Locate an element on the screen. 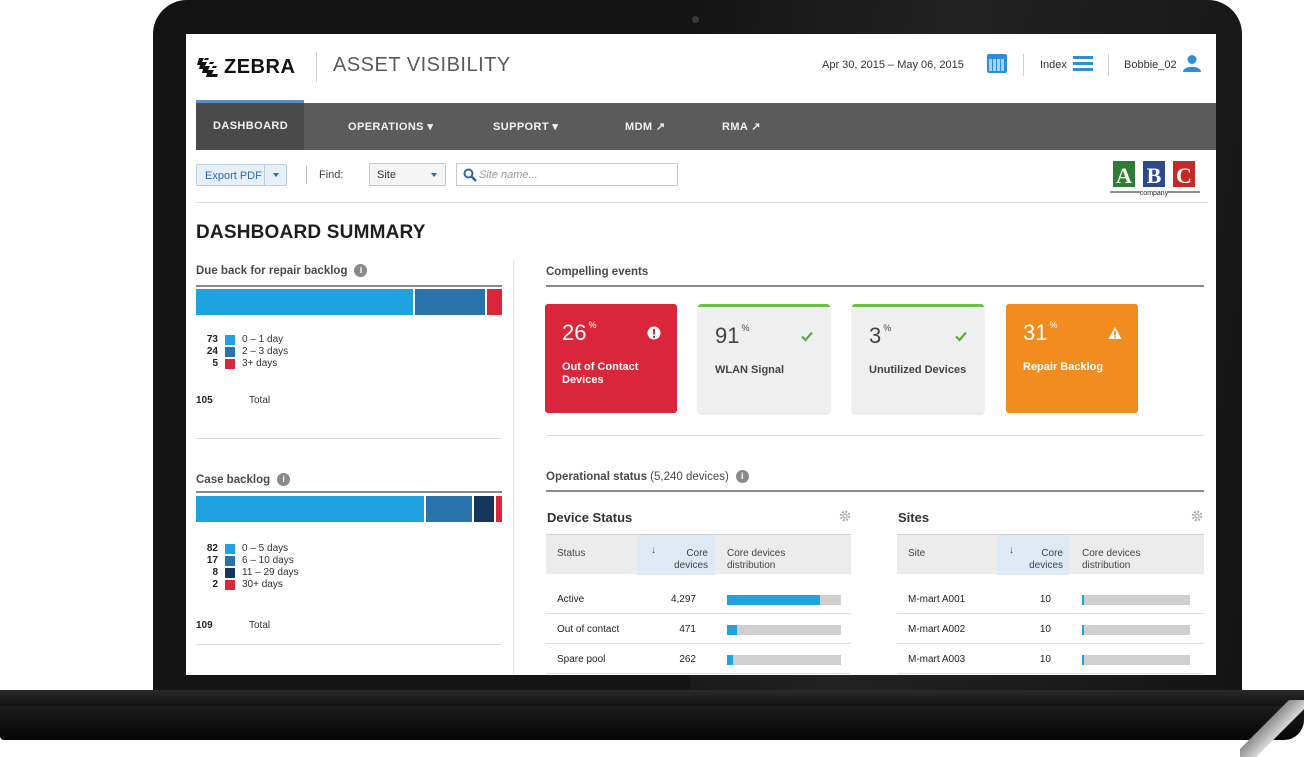  card-value: 3% is located at coordinates (880, 335).